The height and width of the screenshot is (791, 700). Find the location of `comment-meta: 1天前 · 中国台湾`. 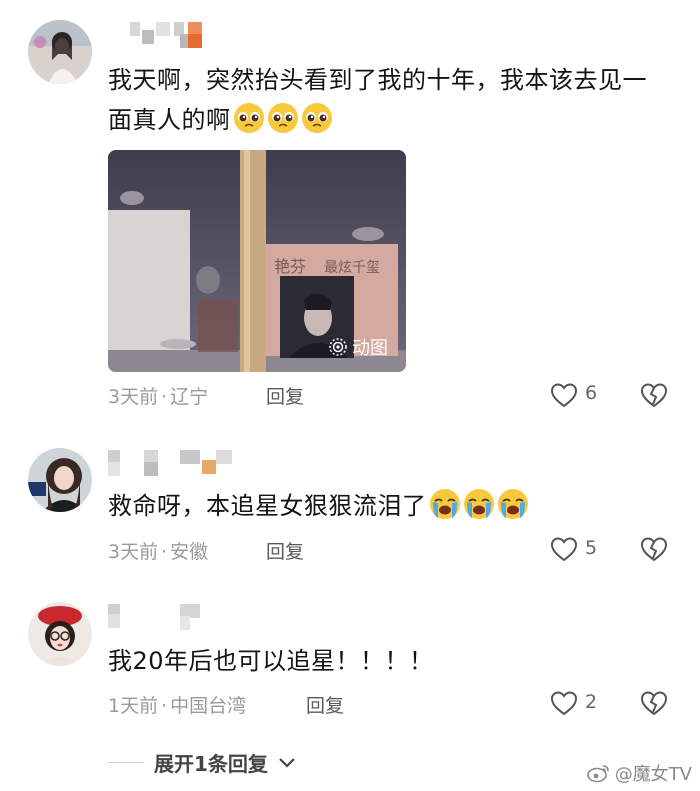

comment-meta: 1天前 · 中国台湾 is located at coordinates (177, 706).